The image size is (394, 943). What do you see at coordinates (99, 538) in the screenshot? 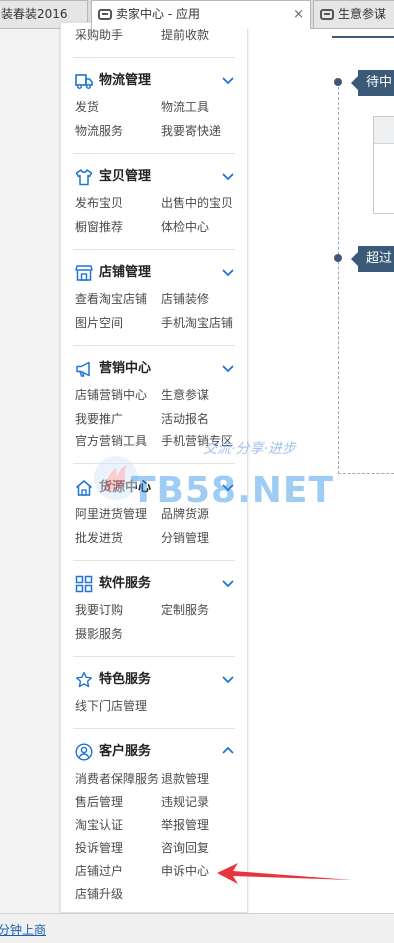
I see `menu-link: 批发进货` at bounding box center [99, 538].